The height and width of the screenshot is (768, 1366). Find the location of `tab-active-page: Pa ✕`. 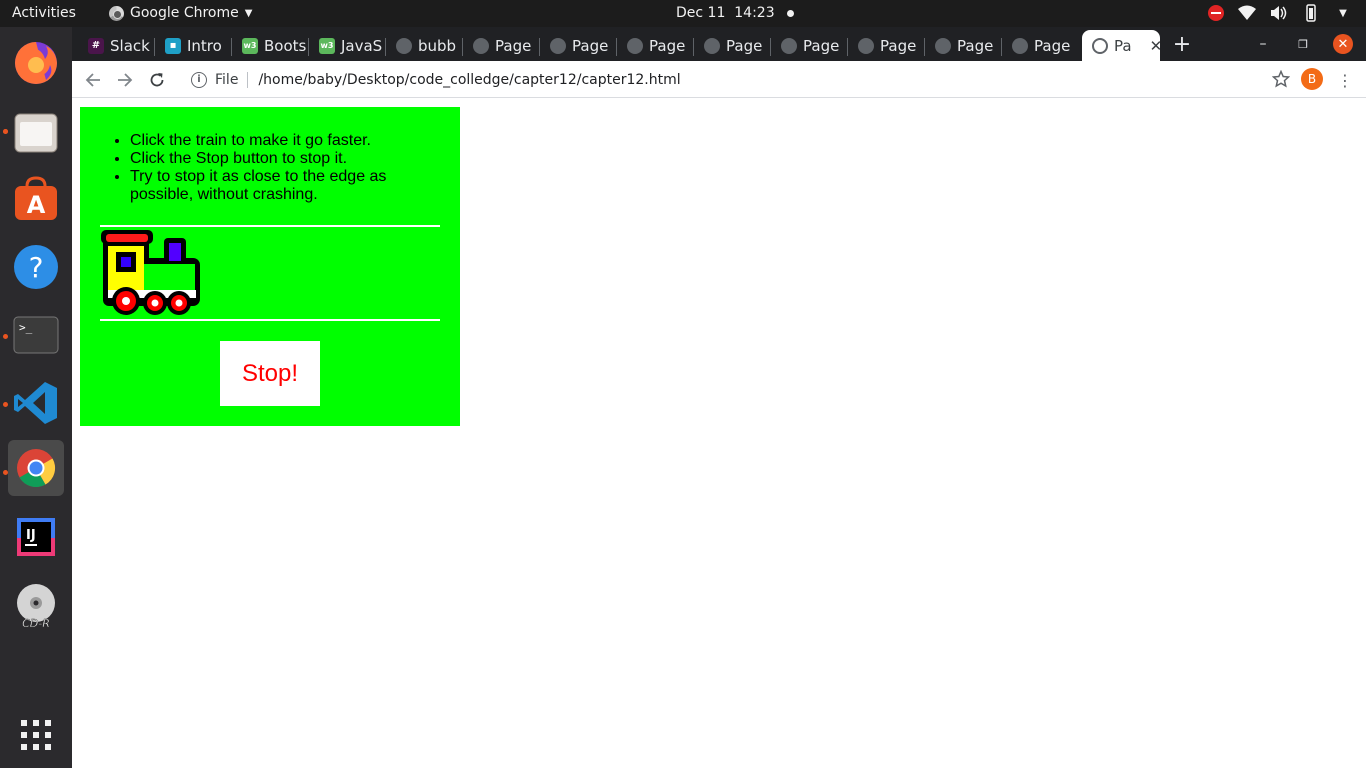

tab-active-page: Pa ✕ is located at coordinates (1121, 45).